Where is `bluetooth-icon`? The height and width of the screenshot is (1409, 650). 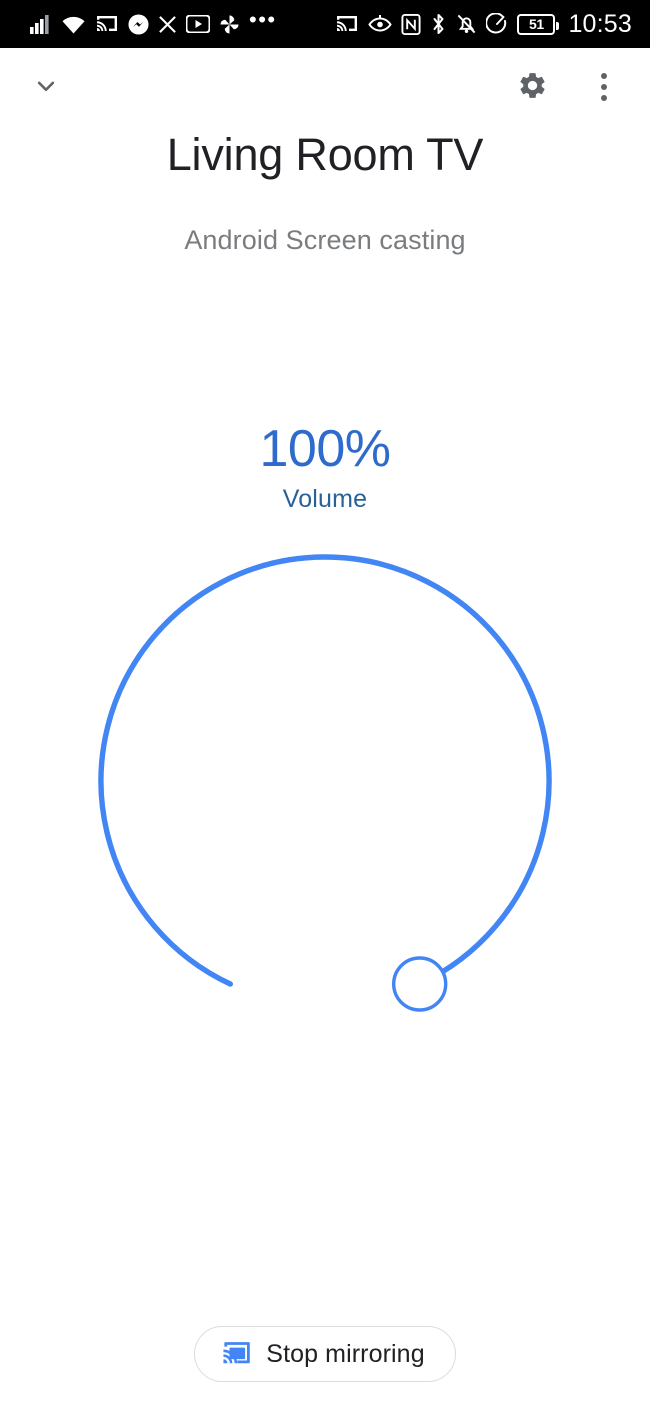
bluetooth-icon is located at coordinates (438, 24).